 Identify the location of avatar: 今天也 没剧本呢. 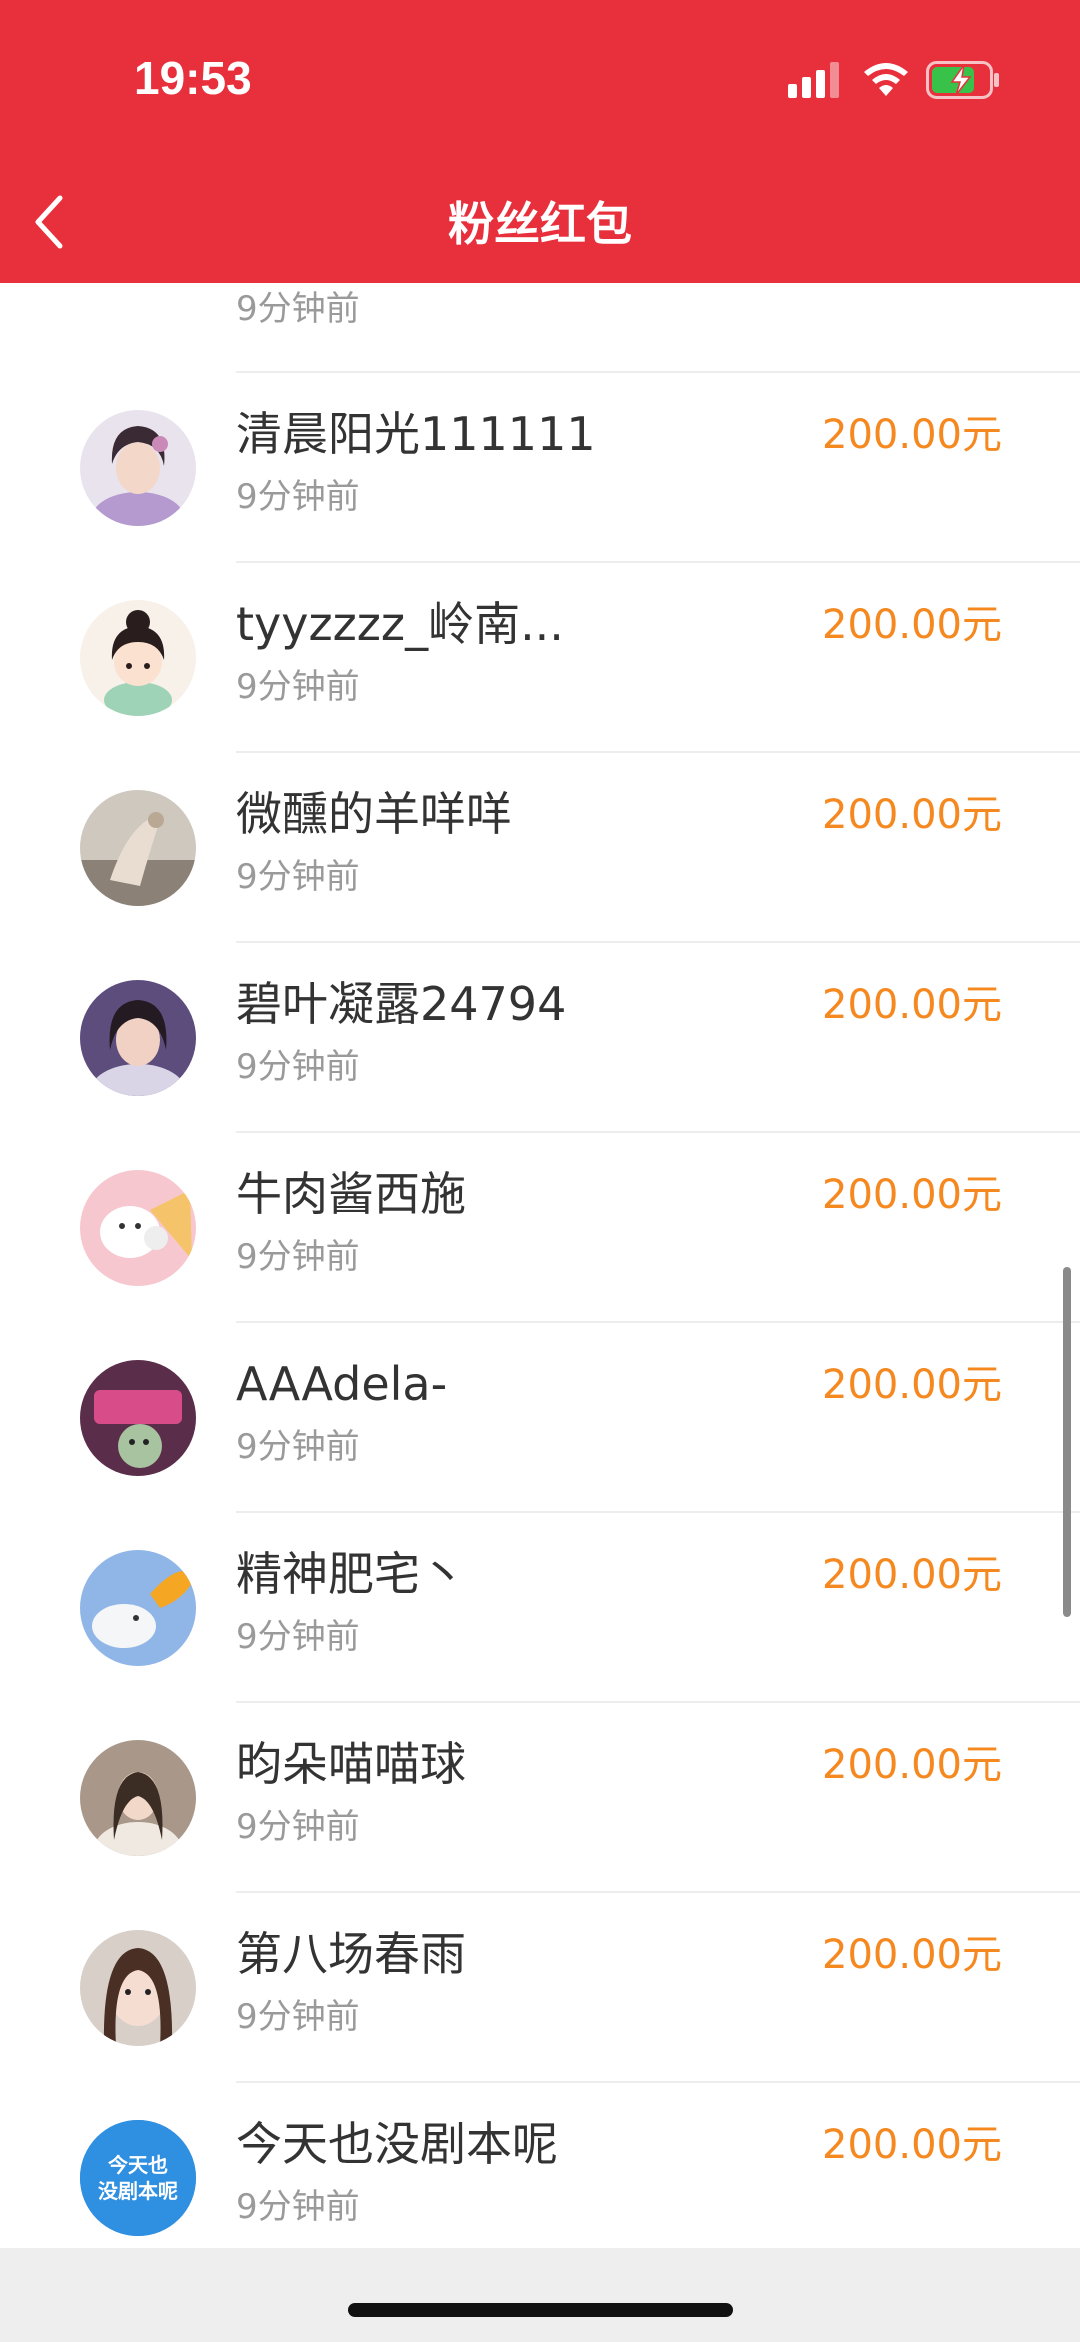
(138, 2178).